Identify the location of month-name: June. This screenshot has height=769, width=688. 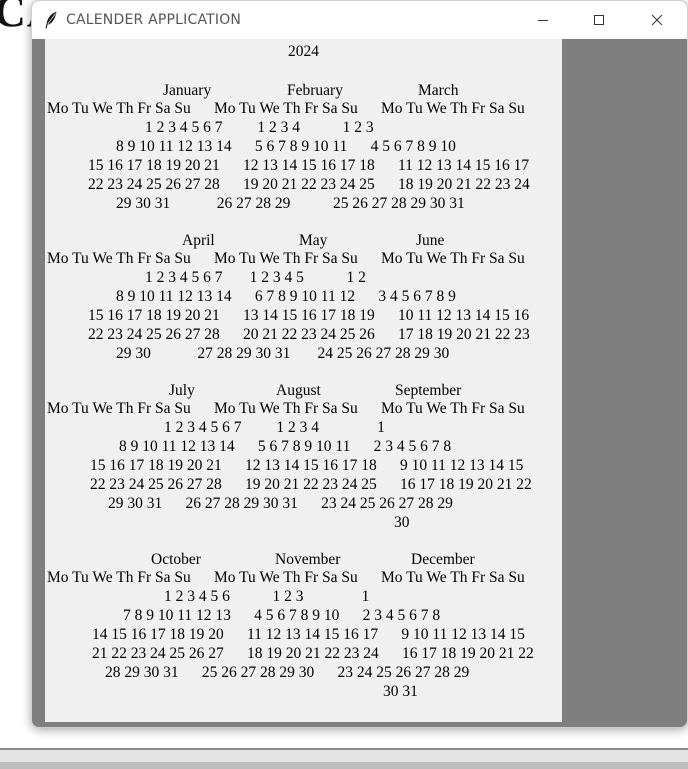
(430, 240).